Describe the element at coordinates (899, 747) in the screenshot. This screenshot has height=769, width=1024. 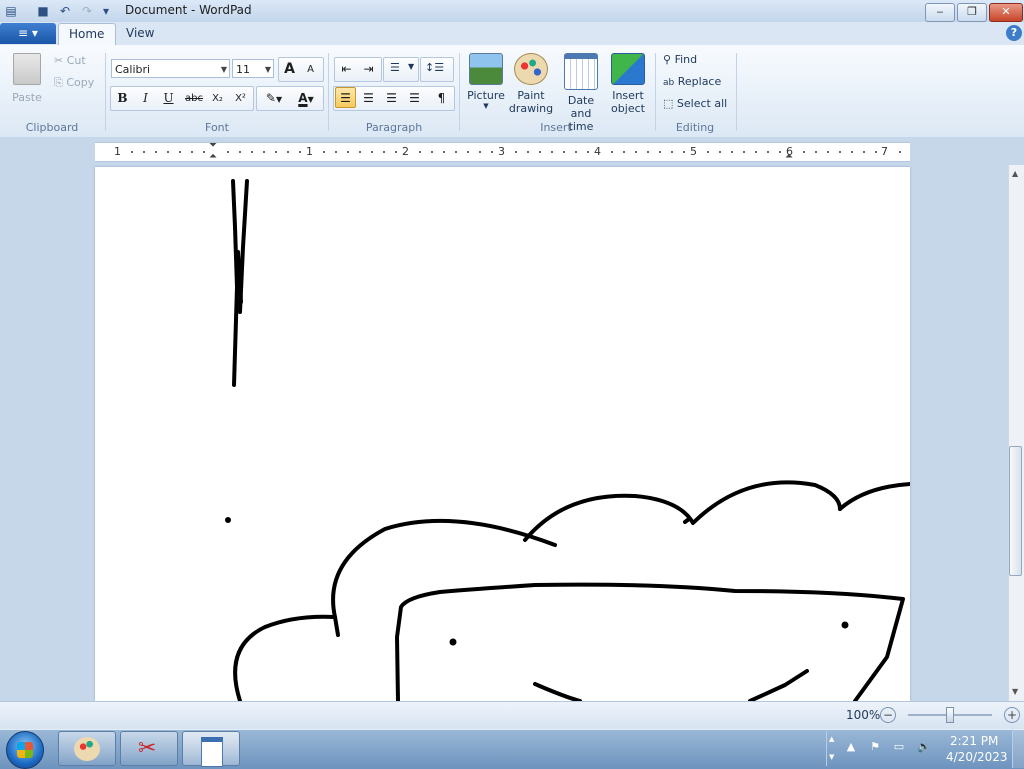
I see `network-icon: ▭` at that location.